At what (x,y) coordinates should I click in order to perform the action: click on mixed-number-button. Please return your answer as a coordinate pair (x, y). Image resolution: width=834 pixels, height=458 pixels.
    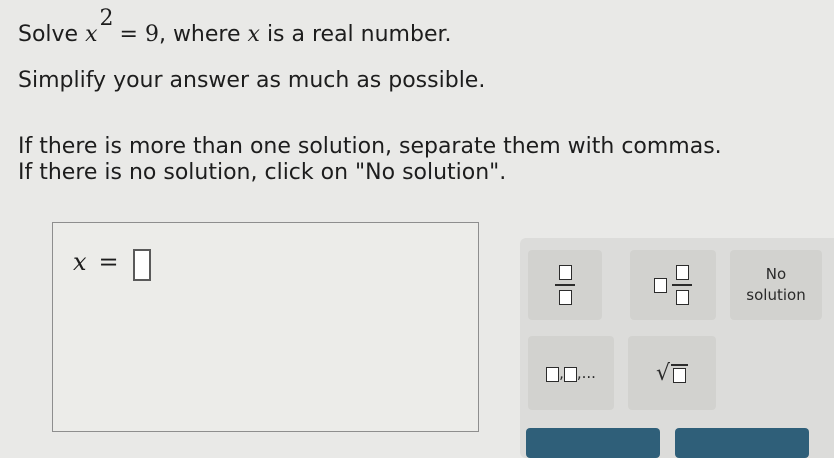
    Looking at the image, I should click on (673, 285).